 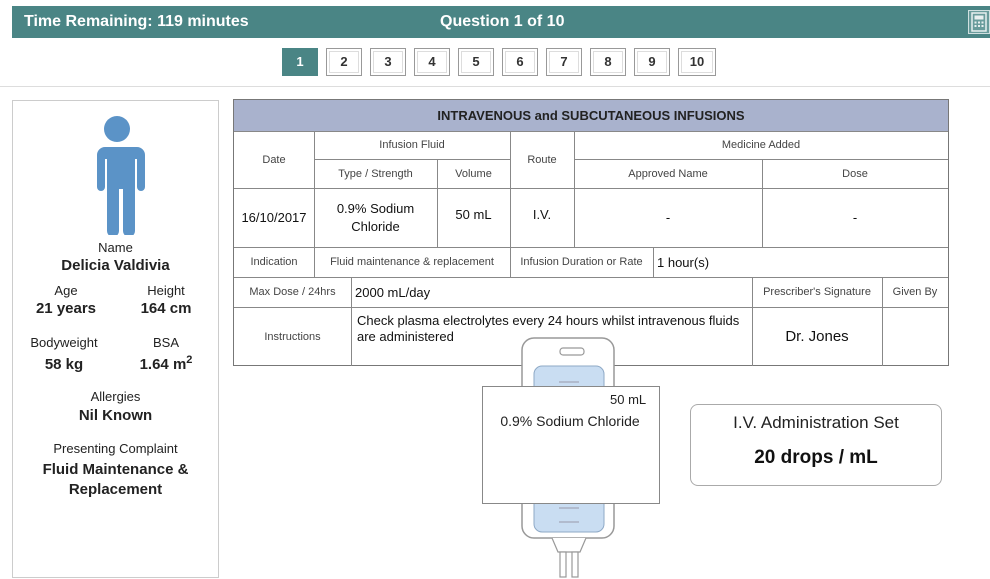 I want to click on header-type-strength: Type / Strength, so click(x=375, y=173).